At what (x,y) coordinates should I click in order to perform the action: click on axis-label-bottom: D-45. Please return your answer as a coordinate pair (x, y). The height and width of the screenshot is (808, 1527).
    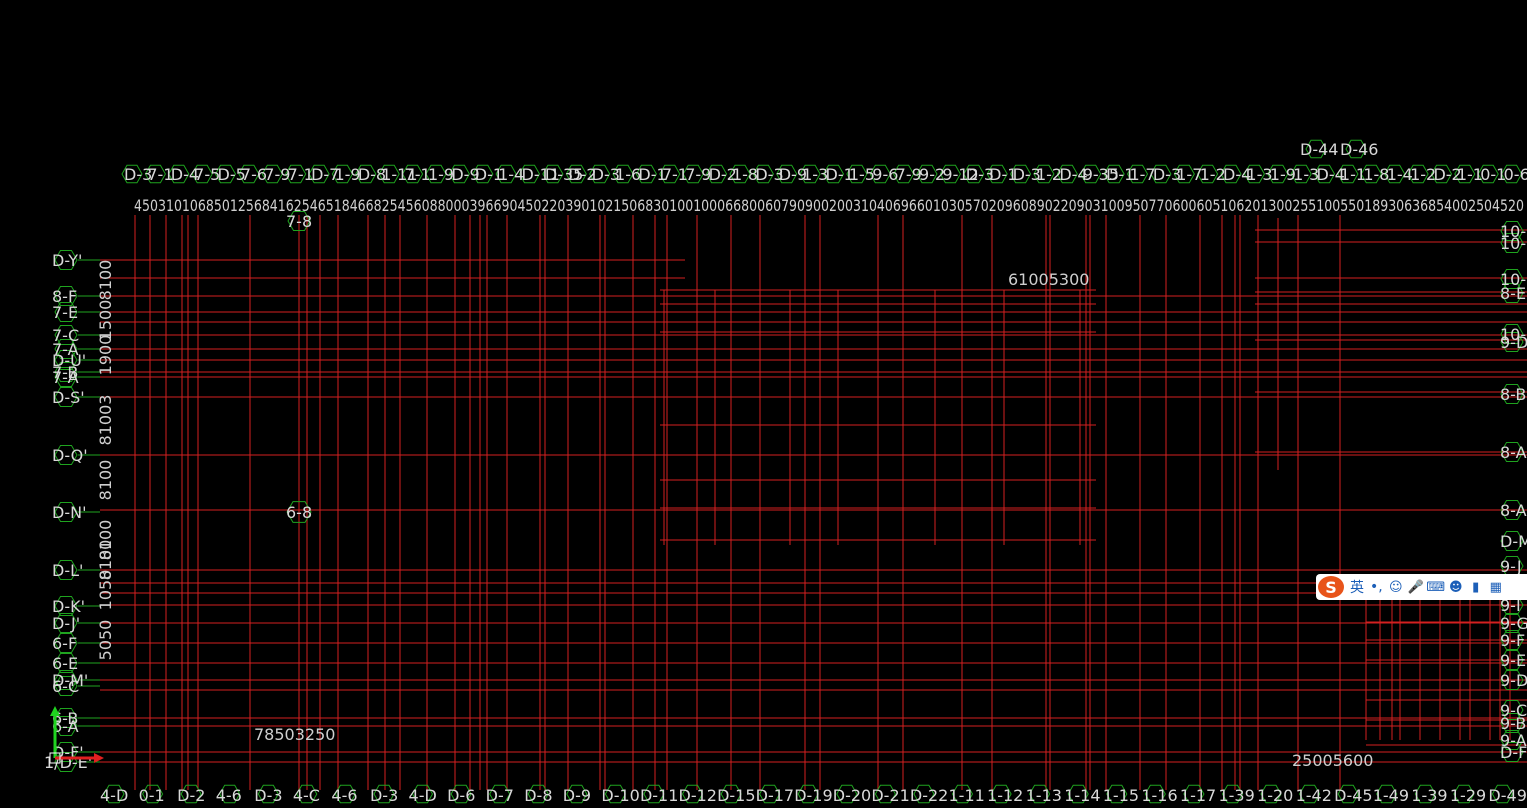
    Looking at the image, I should click on (1353, 795).